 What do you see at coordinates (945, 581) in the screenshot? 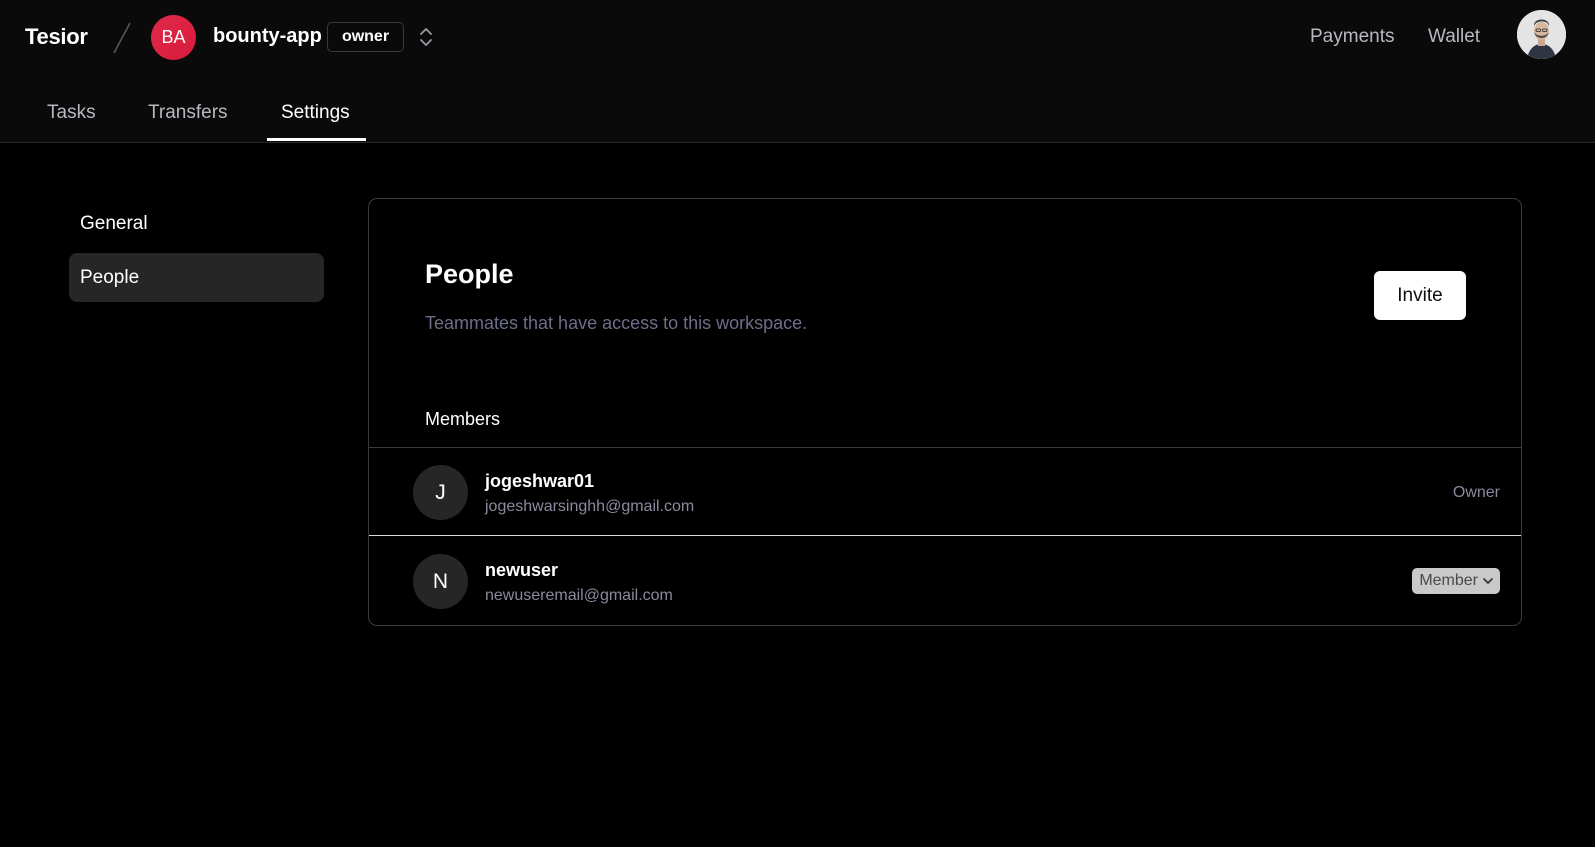
I see `member-row: N newuser newuseremail@gmail.com Member` at bounding box center [945, 581].